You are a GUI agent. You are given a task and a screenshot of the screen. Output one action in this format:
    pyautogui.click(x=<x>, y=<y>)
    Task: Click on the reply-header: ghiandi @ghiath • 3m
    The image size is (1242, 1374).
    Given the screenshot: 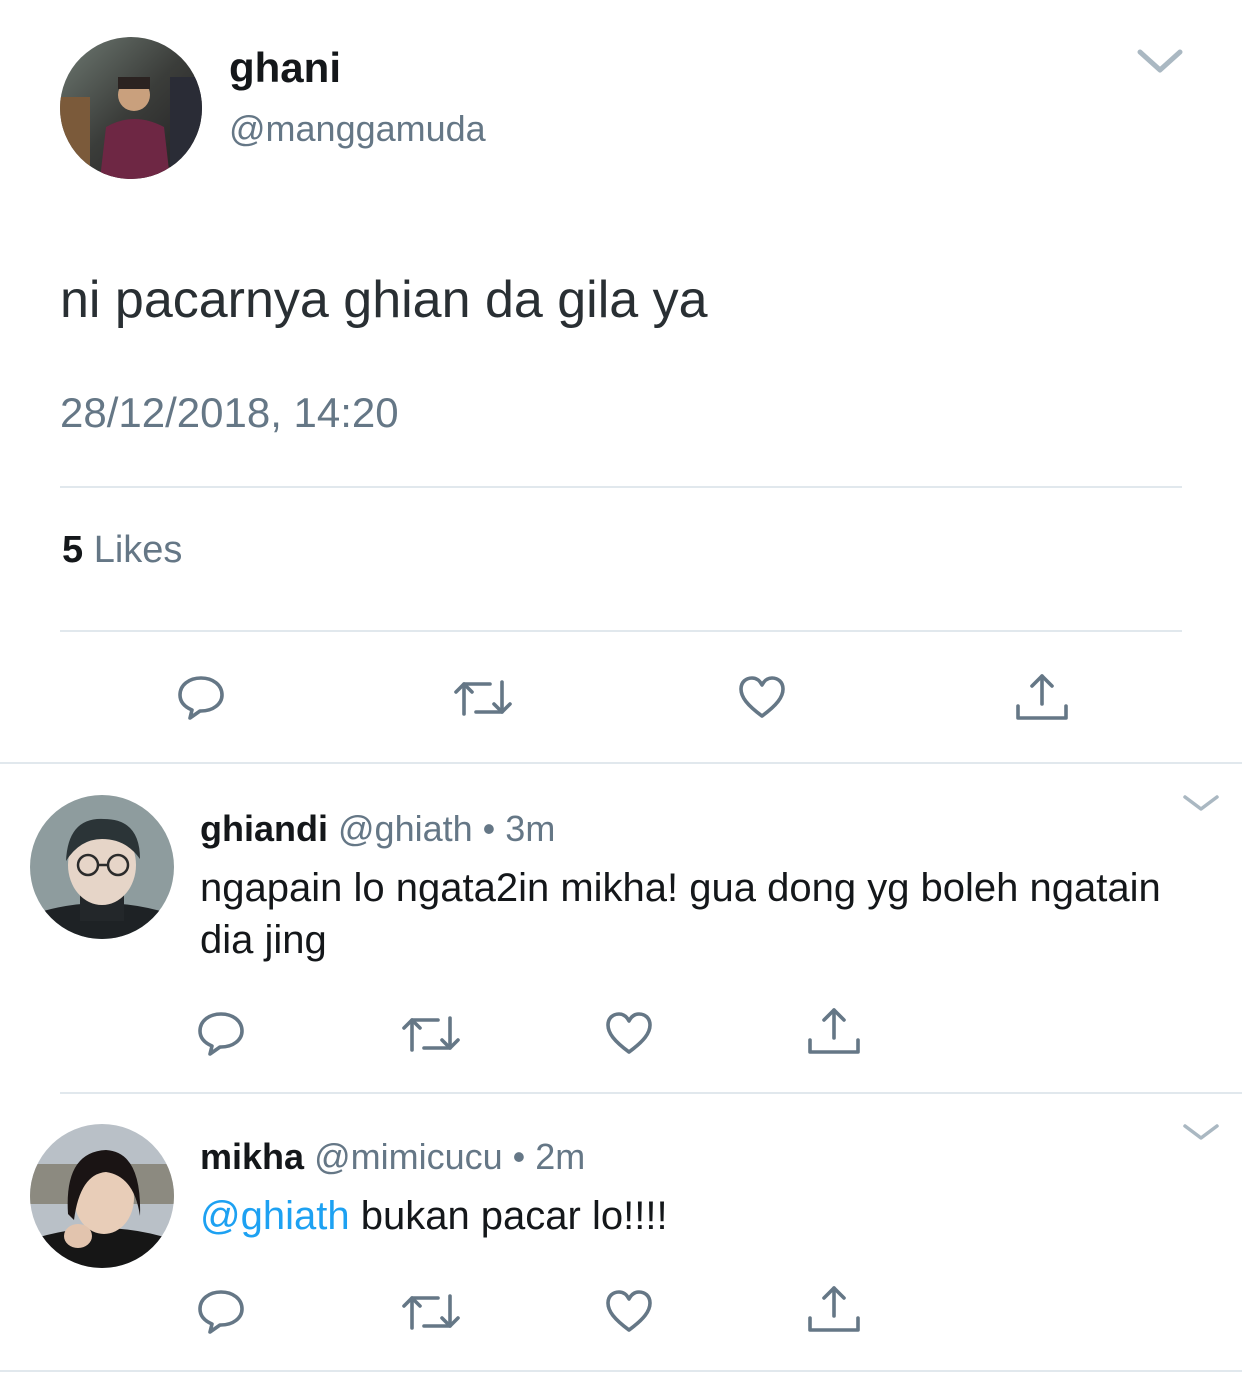 What is the action you would take?
    pyautogui.click(x=377, y=829)
    